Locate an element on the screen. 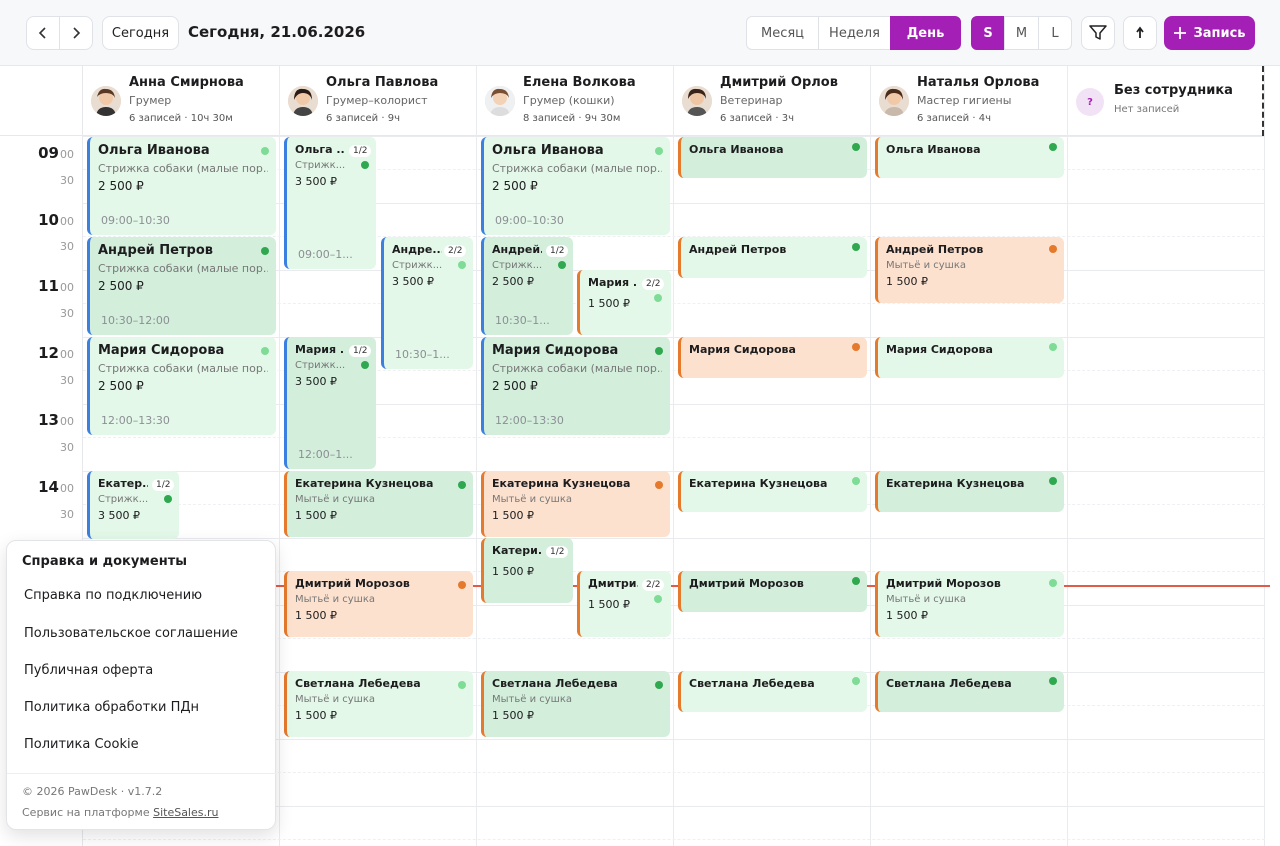 This screenshot has width=1280, height=846. help-link: Справка по подключению is located at coordinates (113, 595).